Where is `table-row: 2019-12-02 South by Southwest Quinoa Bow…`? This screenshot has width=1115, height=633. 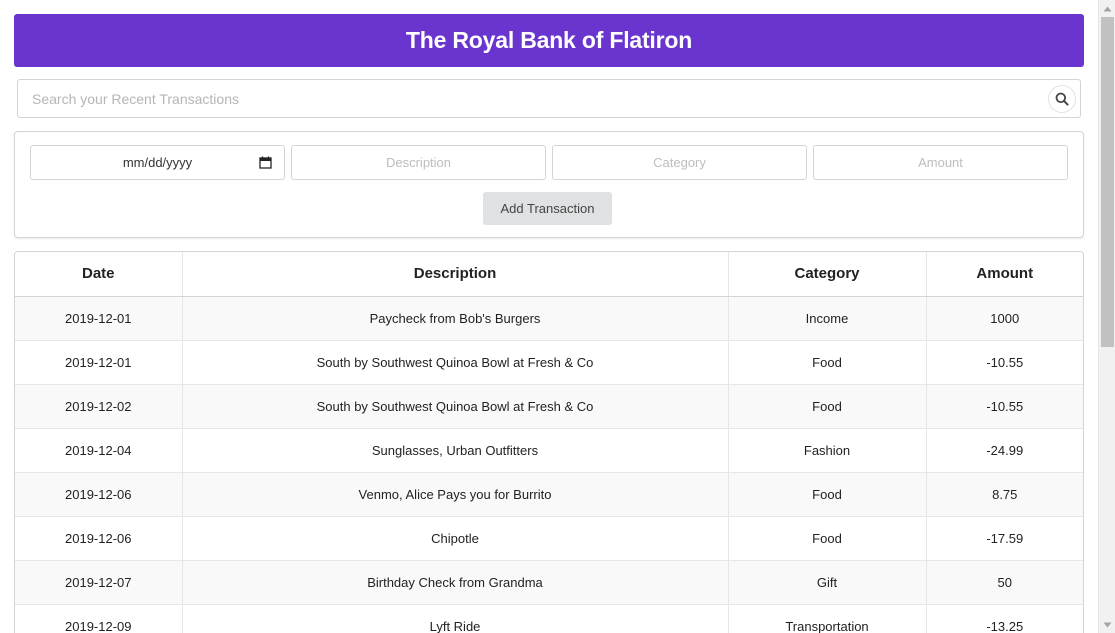
table-row: 2019-12-02 South by Southwest Quinoa Bow… is located at coordinates (549, 405).